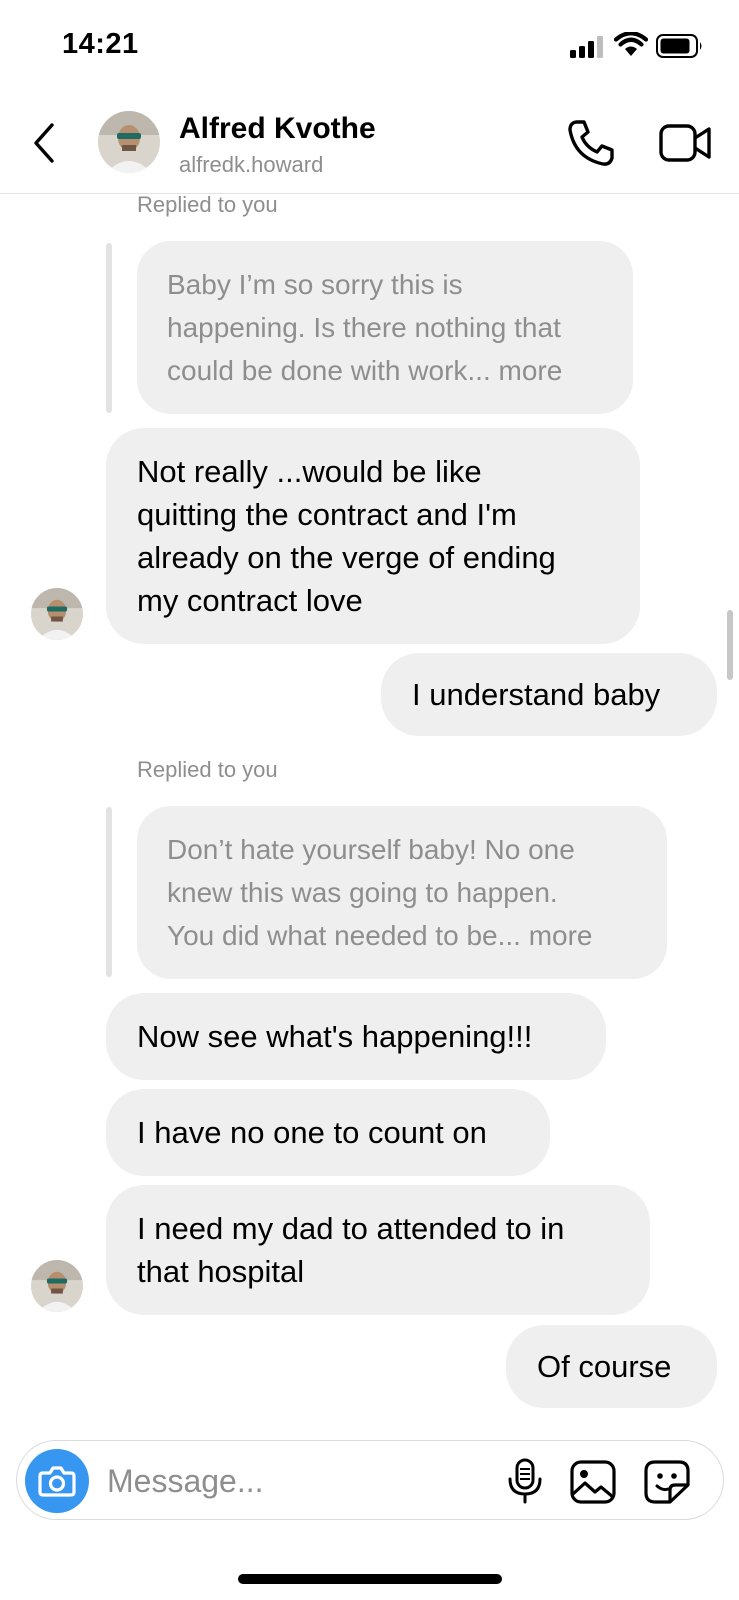  What do you see at coordinates (362, 892) in the screenshot?
I see `quoted-line: knew this was going to happen.` at bounding box center [362, 892].